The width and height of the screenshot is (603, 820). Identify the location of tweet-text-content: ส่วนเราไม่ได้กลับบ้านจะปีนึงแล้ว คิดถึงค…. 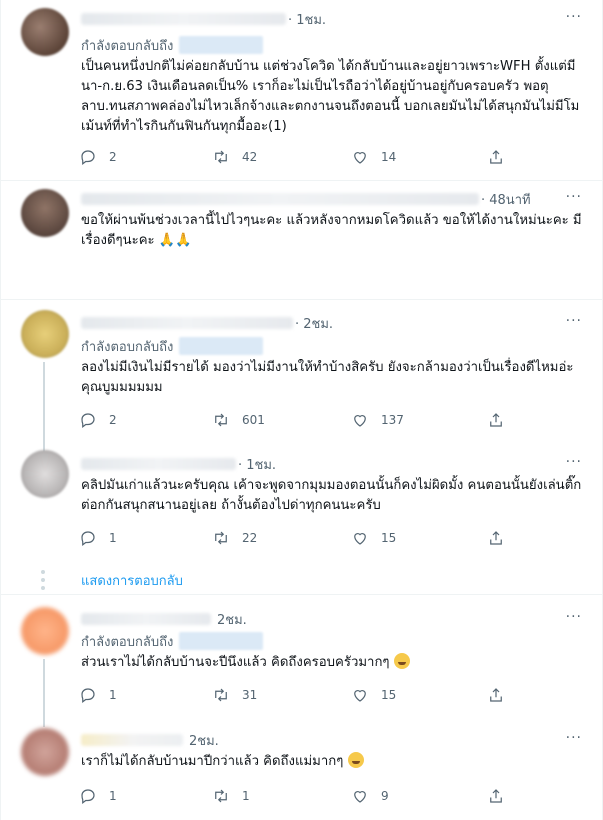
(235, 662).